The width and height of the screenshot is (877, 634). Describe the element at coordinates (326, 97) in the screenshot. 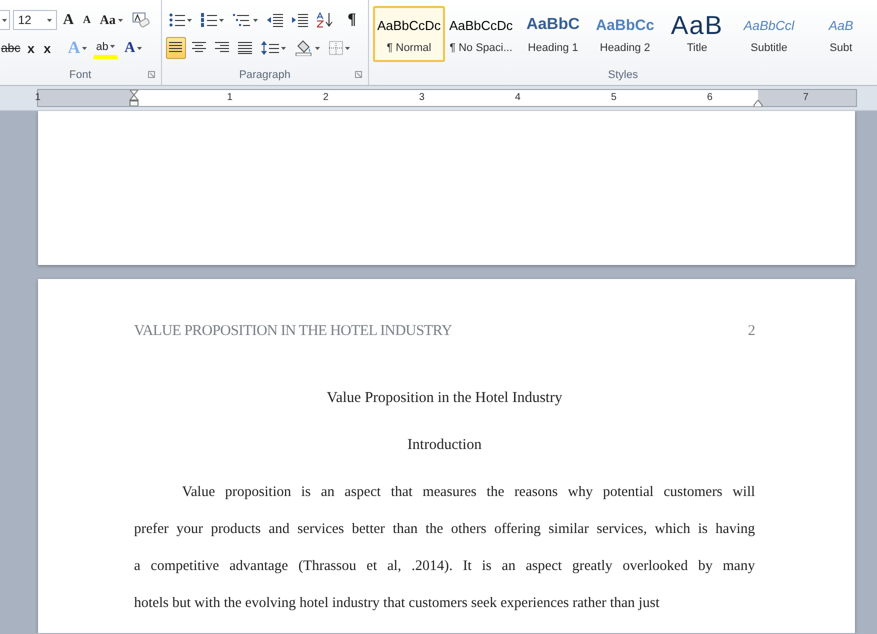

I see `ruler-number: 2` at that location.